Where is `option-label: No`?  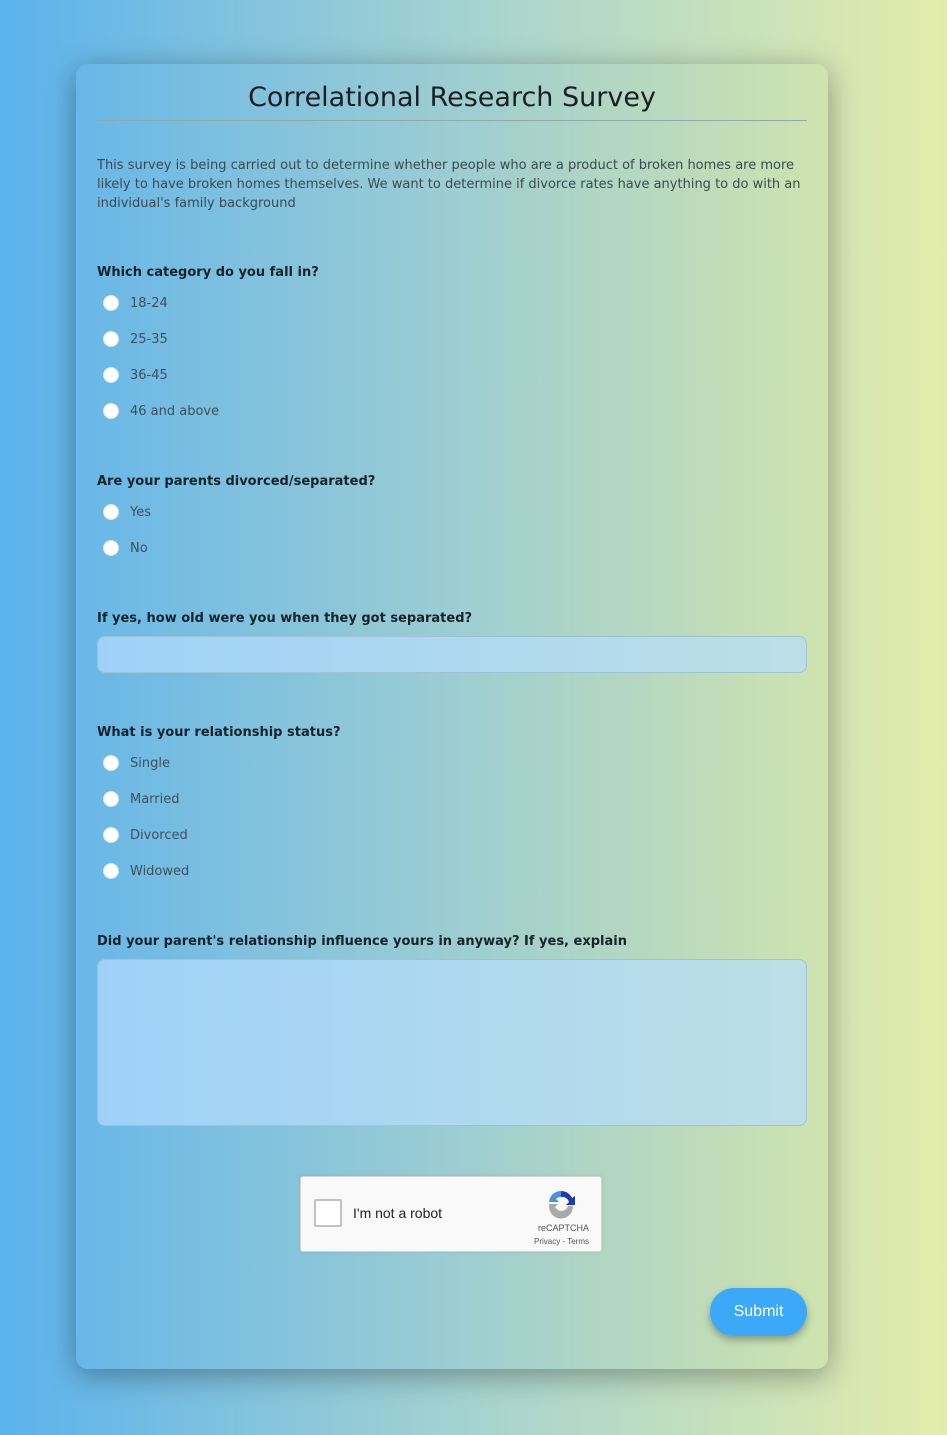 option-label: No is located at coordinates (139, 548).